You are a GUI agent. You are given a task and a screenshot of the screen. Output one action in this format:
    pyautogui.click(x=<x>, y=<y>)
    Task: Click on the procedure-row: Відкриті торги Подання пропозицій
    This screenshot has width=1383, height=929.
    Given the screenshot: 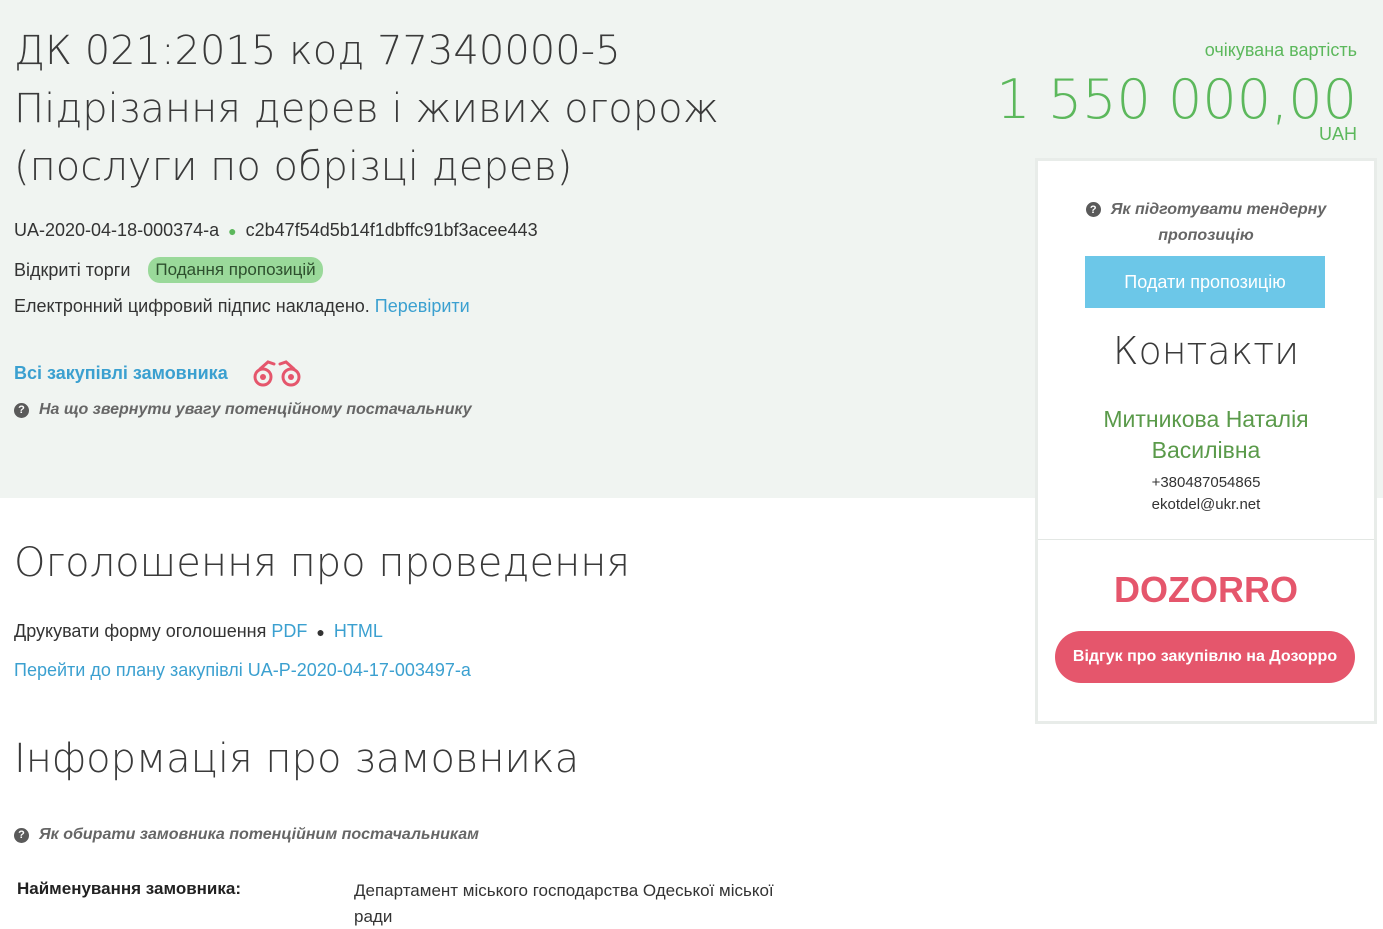 What is the action you would take?
    pyautogui.click(x=168, y=270)
    